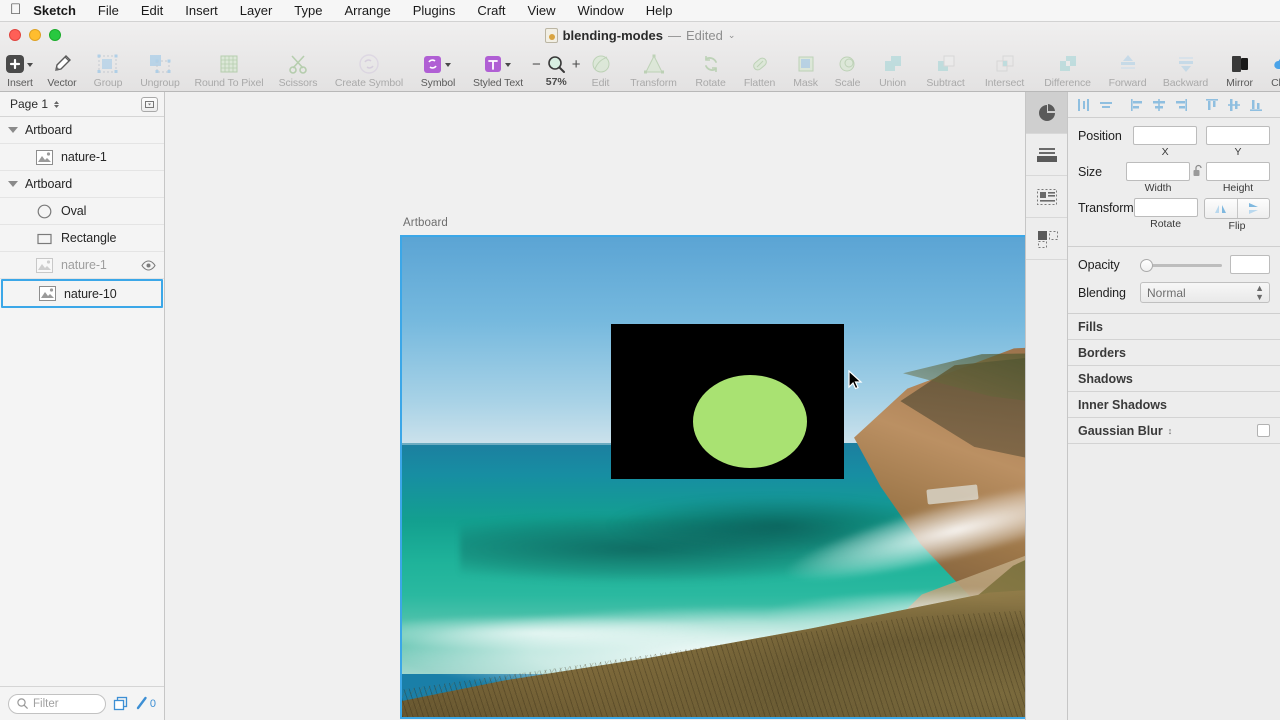 This screenshot has width=1280, height=720. Describe the element at coordinates (613, 35) in the screenshot. I see `document-name: blending-modes` at that location.